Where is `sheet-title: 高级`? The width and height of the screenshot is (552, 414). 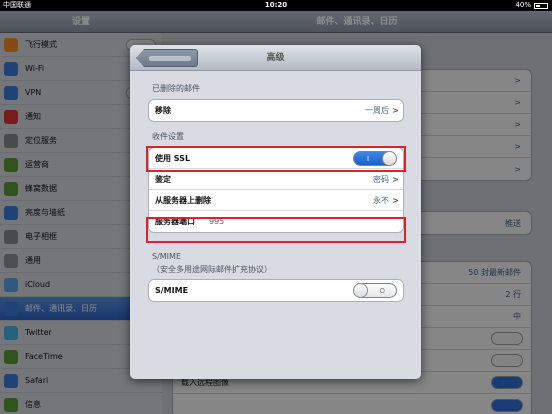 sheet-title: 高级 is located at coordinates (275, 58).